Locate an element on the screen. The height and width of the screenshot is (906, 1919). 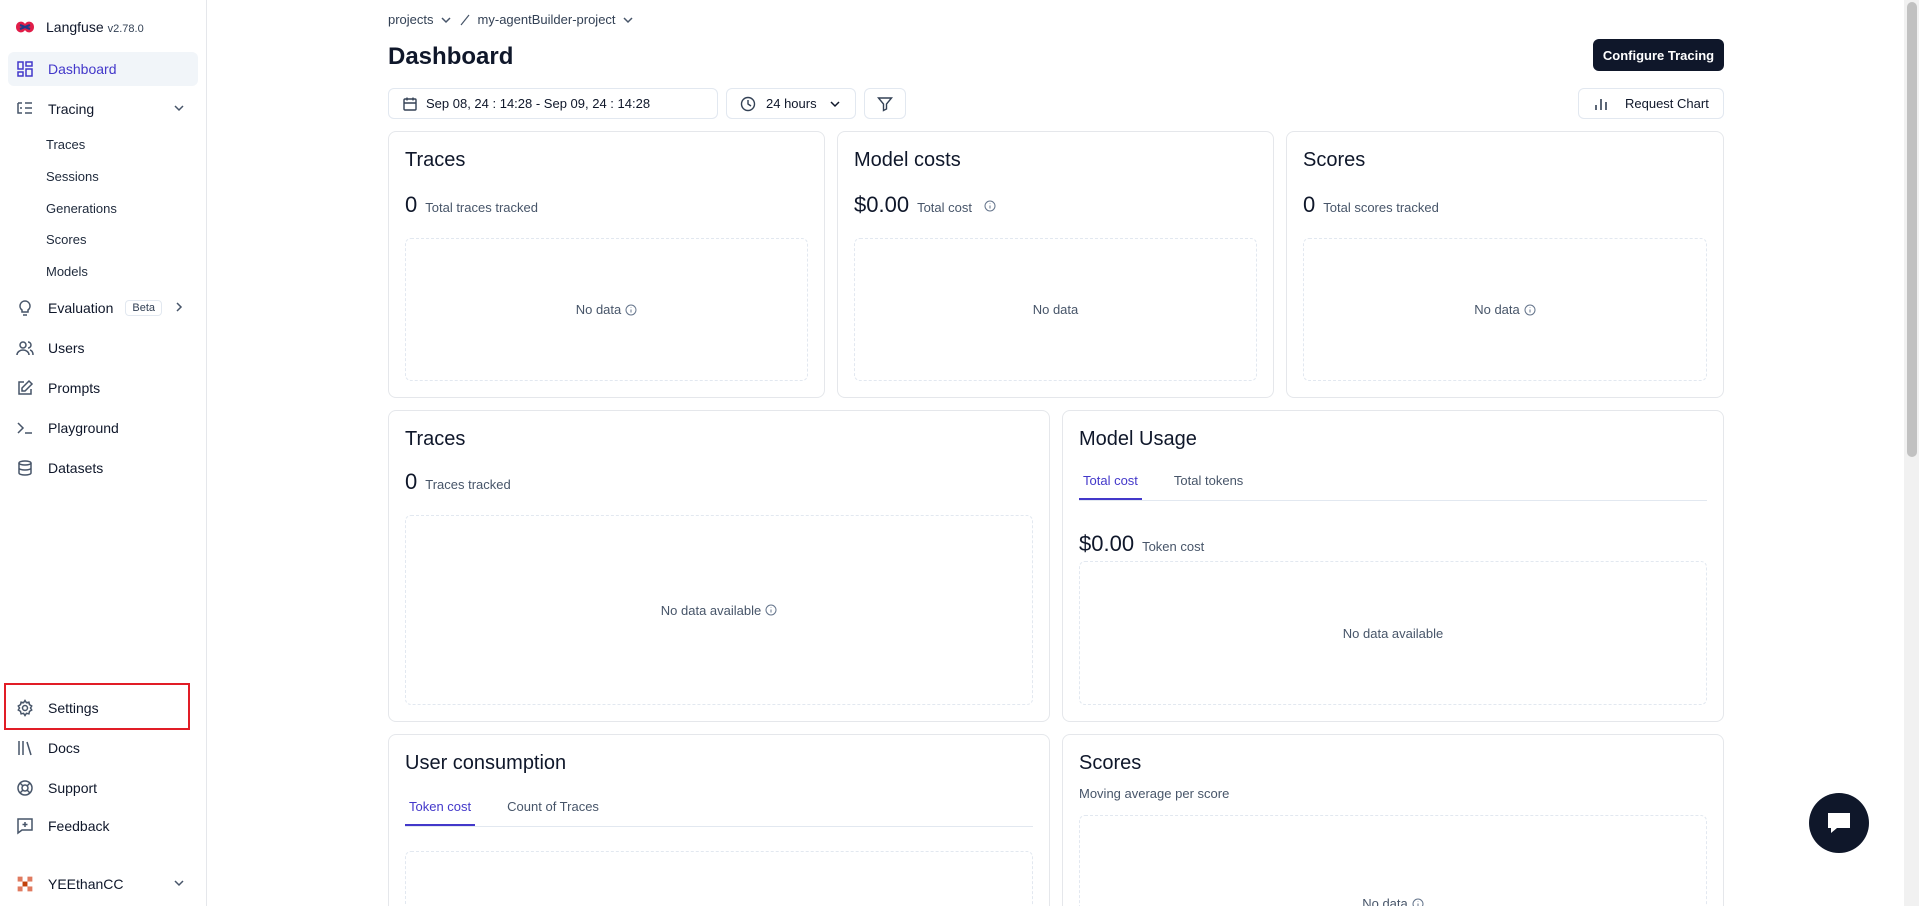
card-title: Scores is located at coordinates (1334, 160).